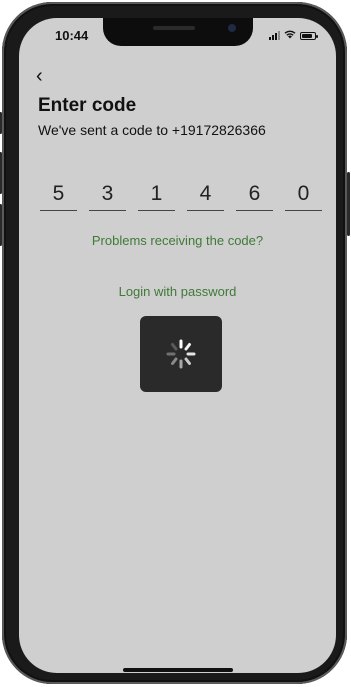 The height and width of the screenshot is (687, 351). What do you see at coordinates (152, 130) in the screenshot?
I see `page-subtitle: We've sent a code to +19172826366` at bounding box center [152, 130].